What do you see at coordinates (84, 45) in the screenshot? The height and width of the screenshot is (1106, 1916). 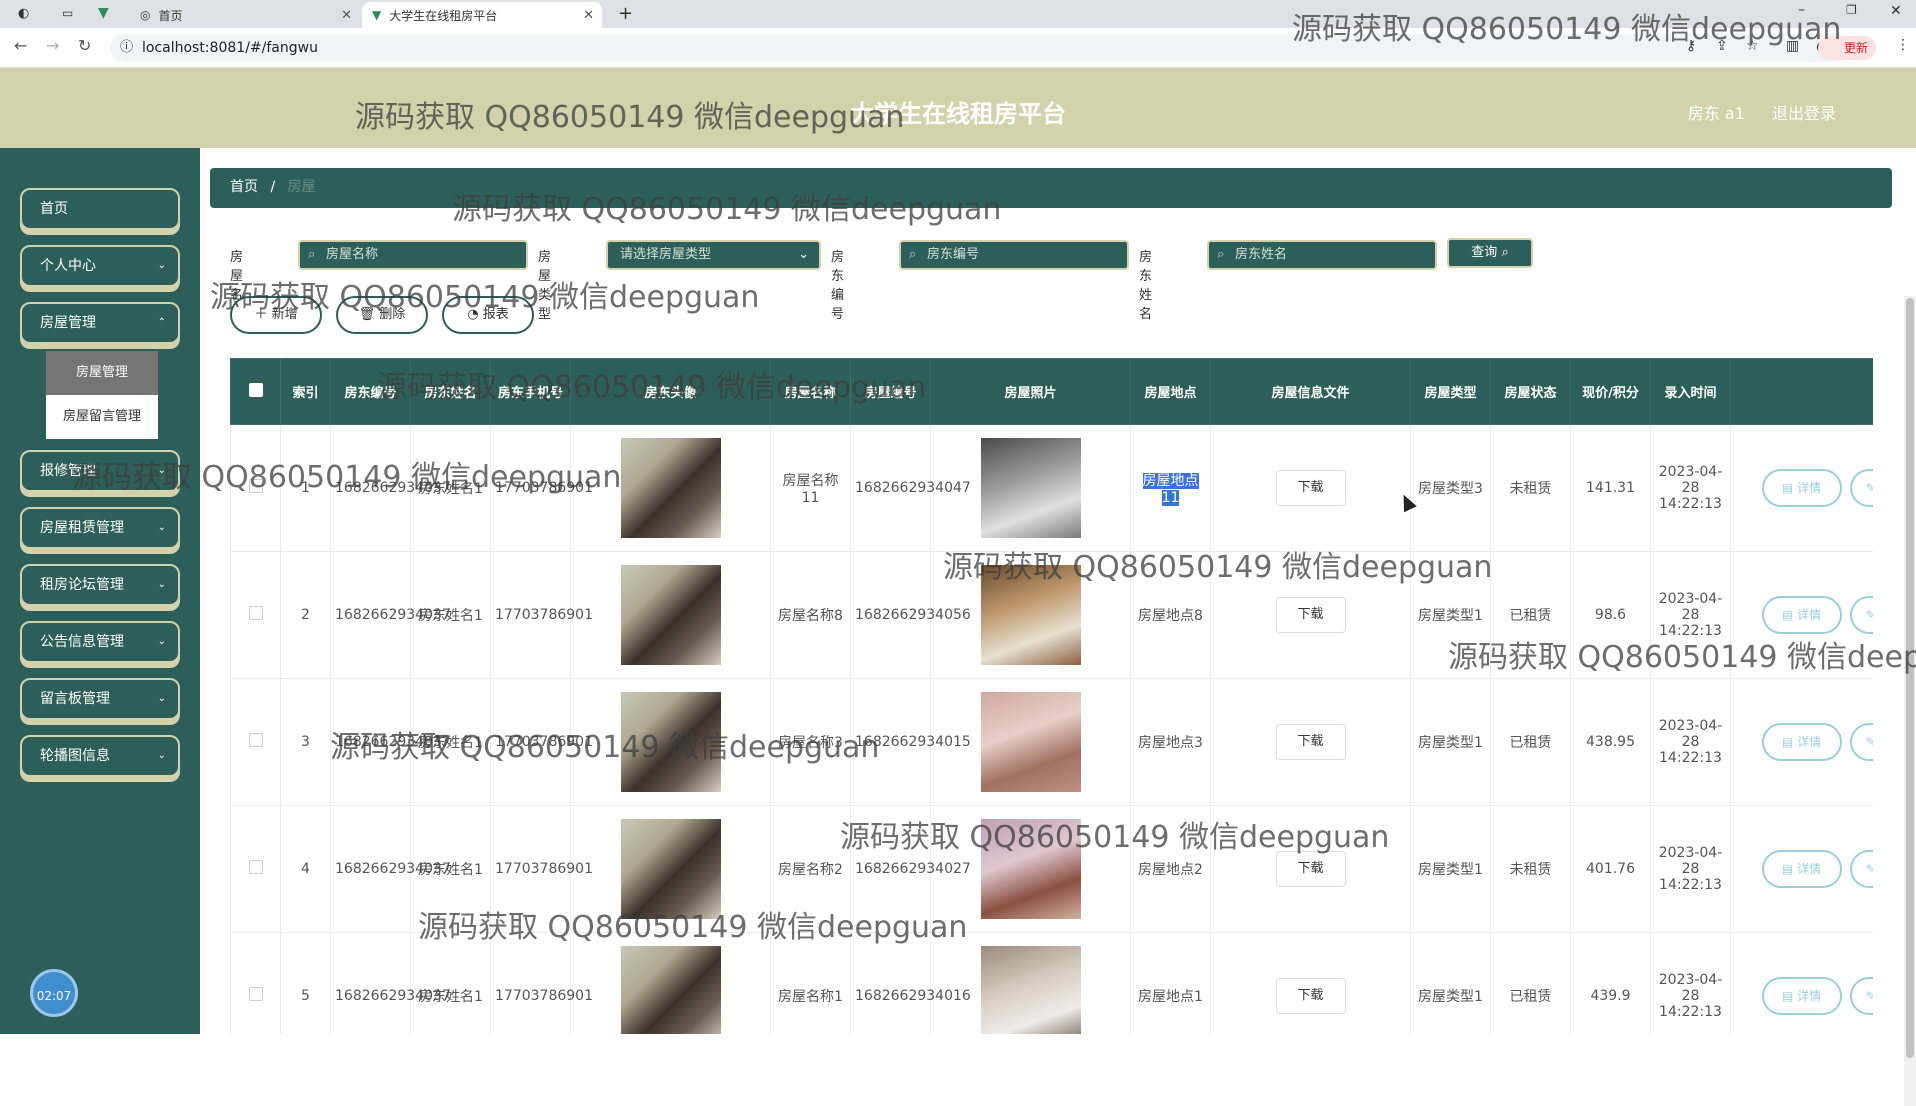 I see `reload-icon: ↻` at bounding box center [84, 45].